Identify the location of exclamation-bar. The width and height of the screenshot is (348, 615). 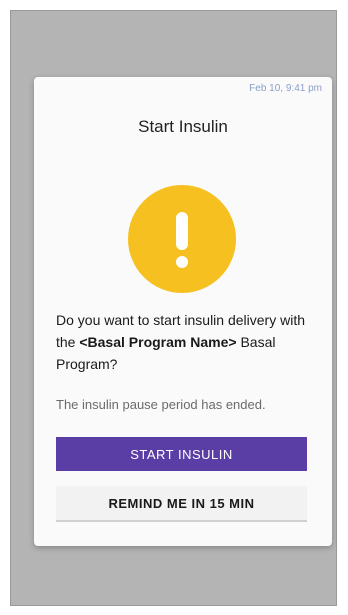
(182, 231).